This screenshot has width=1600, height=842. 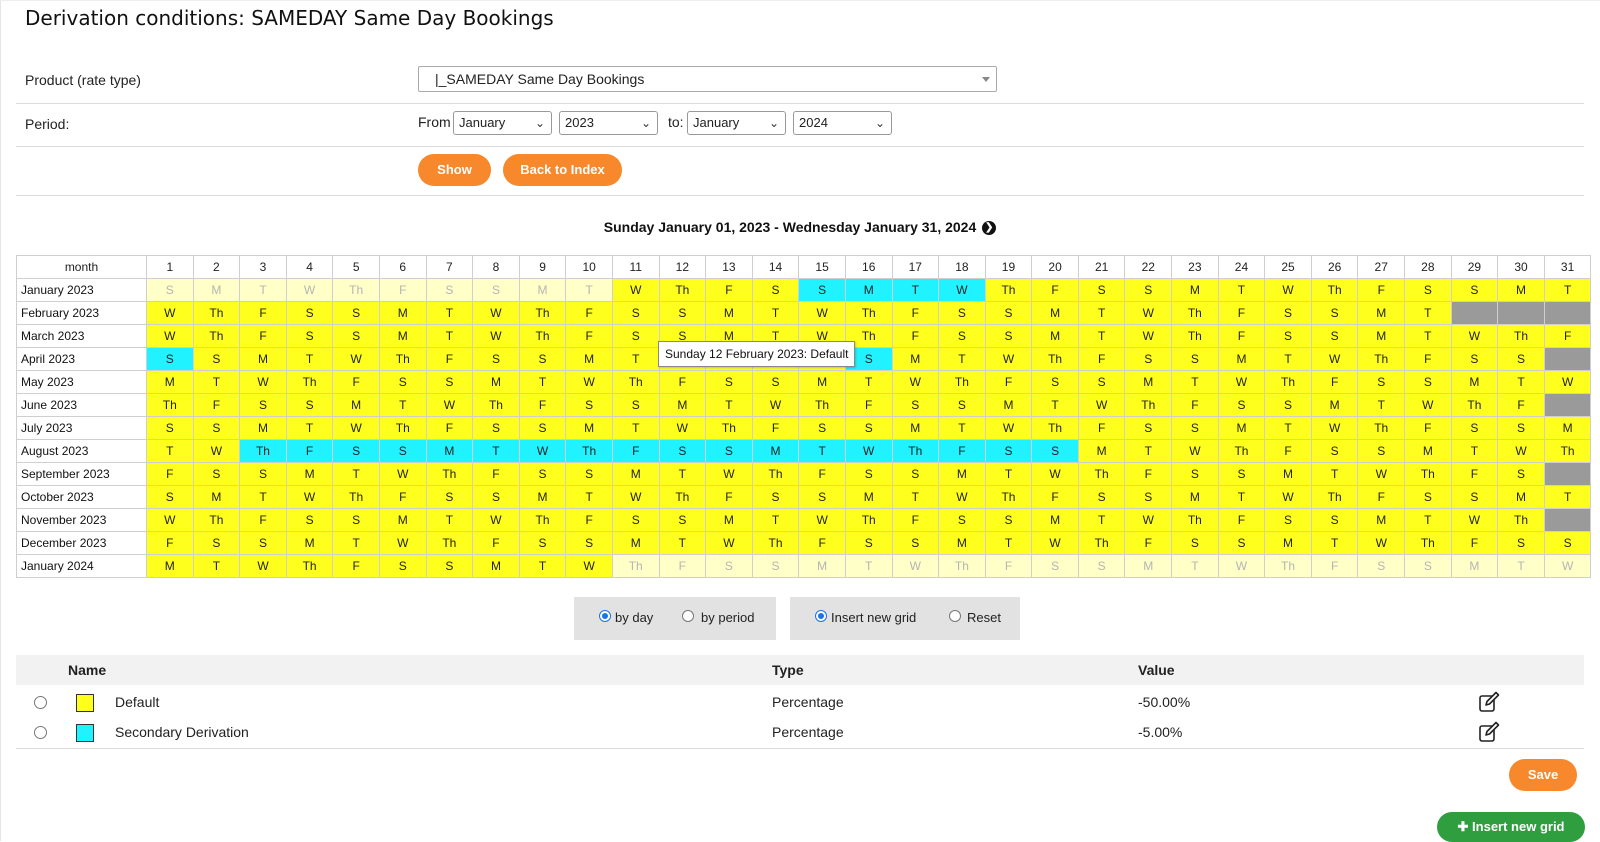 I want to click on insert-new-grid-label: Insert new grid, so click(x=873, y=617).